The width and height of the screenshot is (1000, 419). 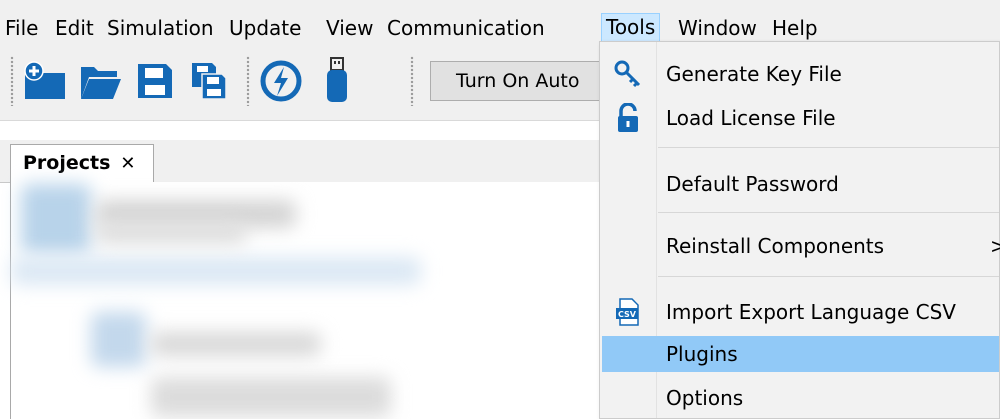 I want to click on new-project-button, so click(x=45, y=81).